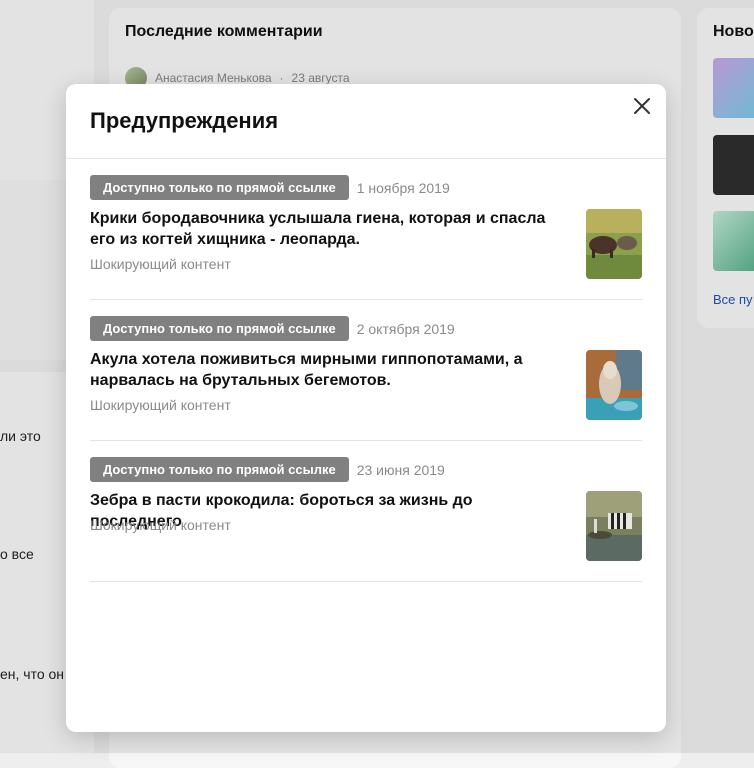 This screenshot has height=768, width=754. What do you see at coordinates (405, 328) in the screenshot?
I see `publication-date: 2 октября 2019` at bounding box center [405, 328].